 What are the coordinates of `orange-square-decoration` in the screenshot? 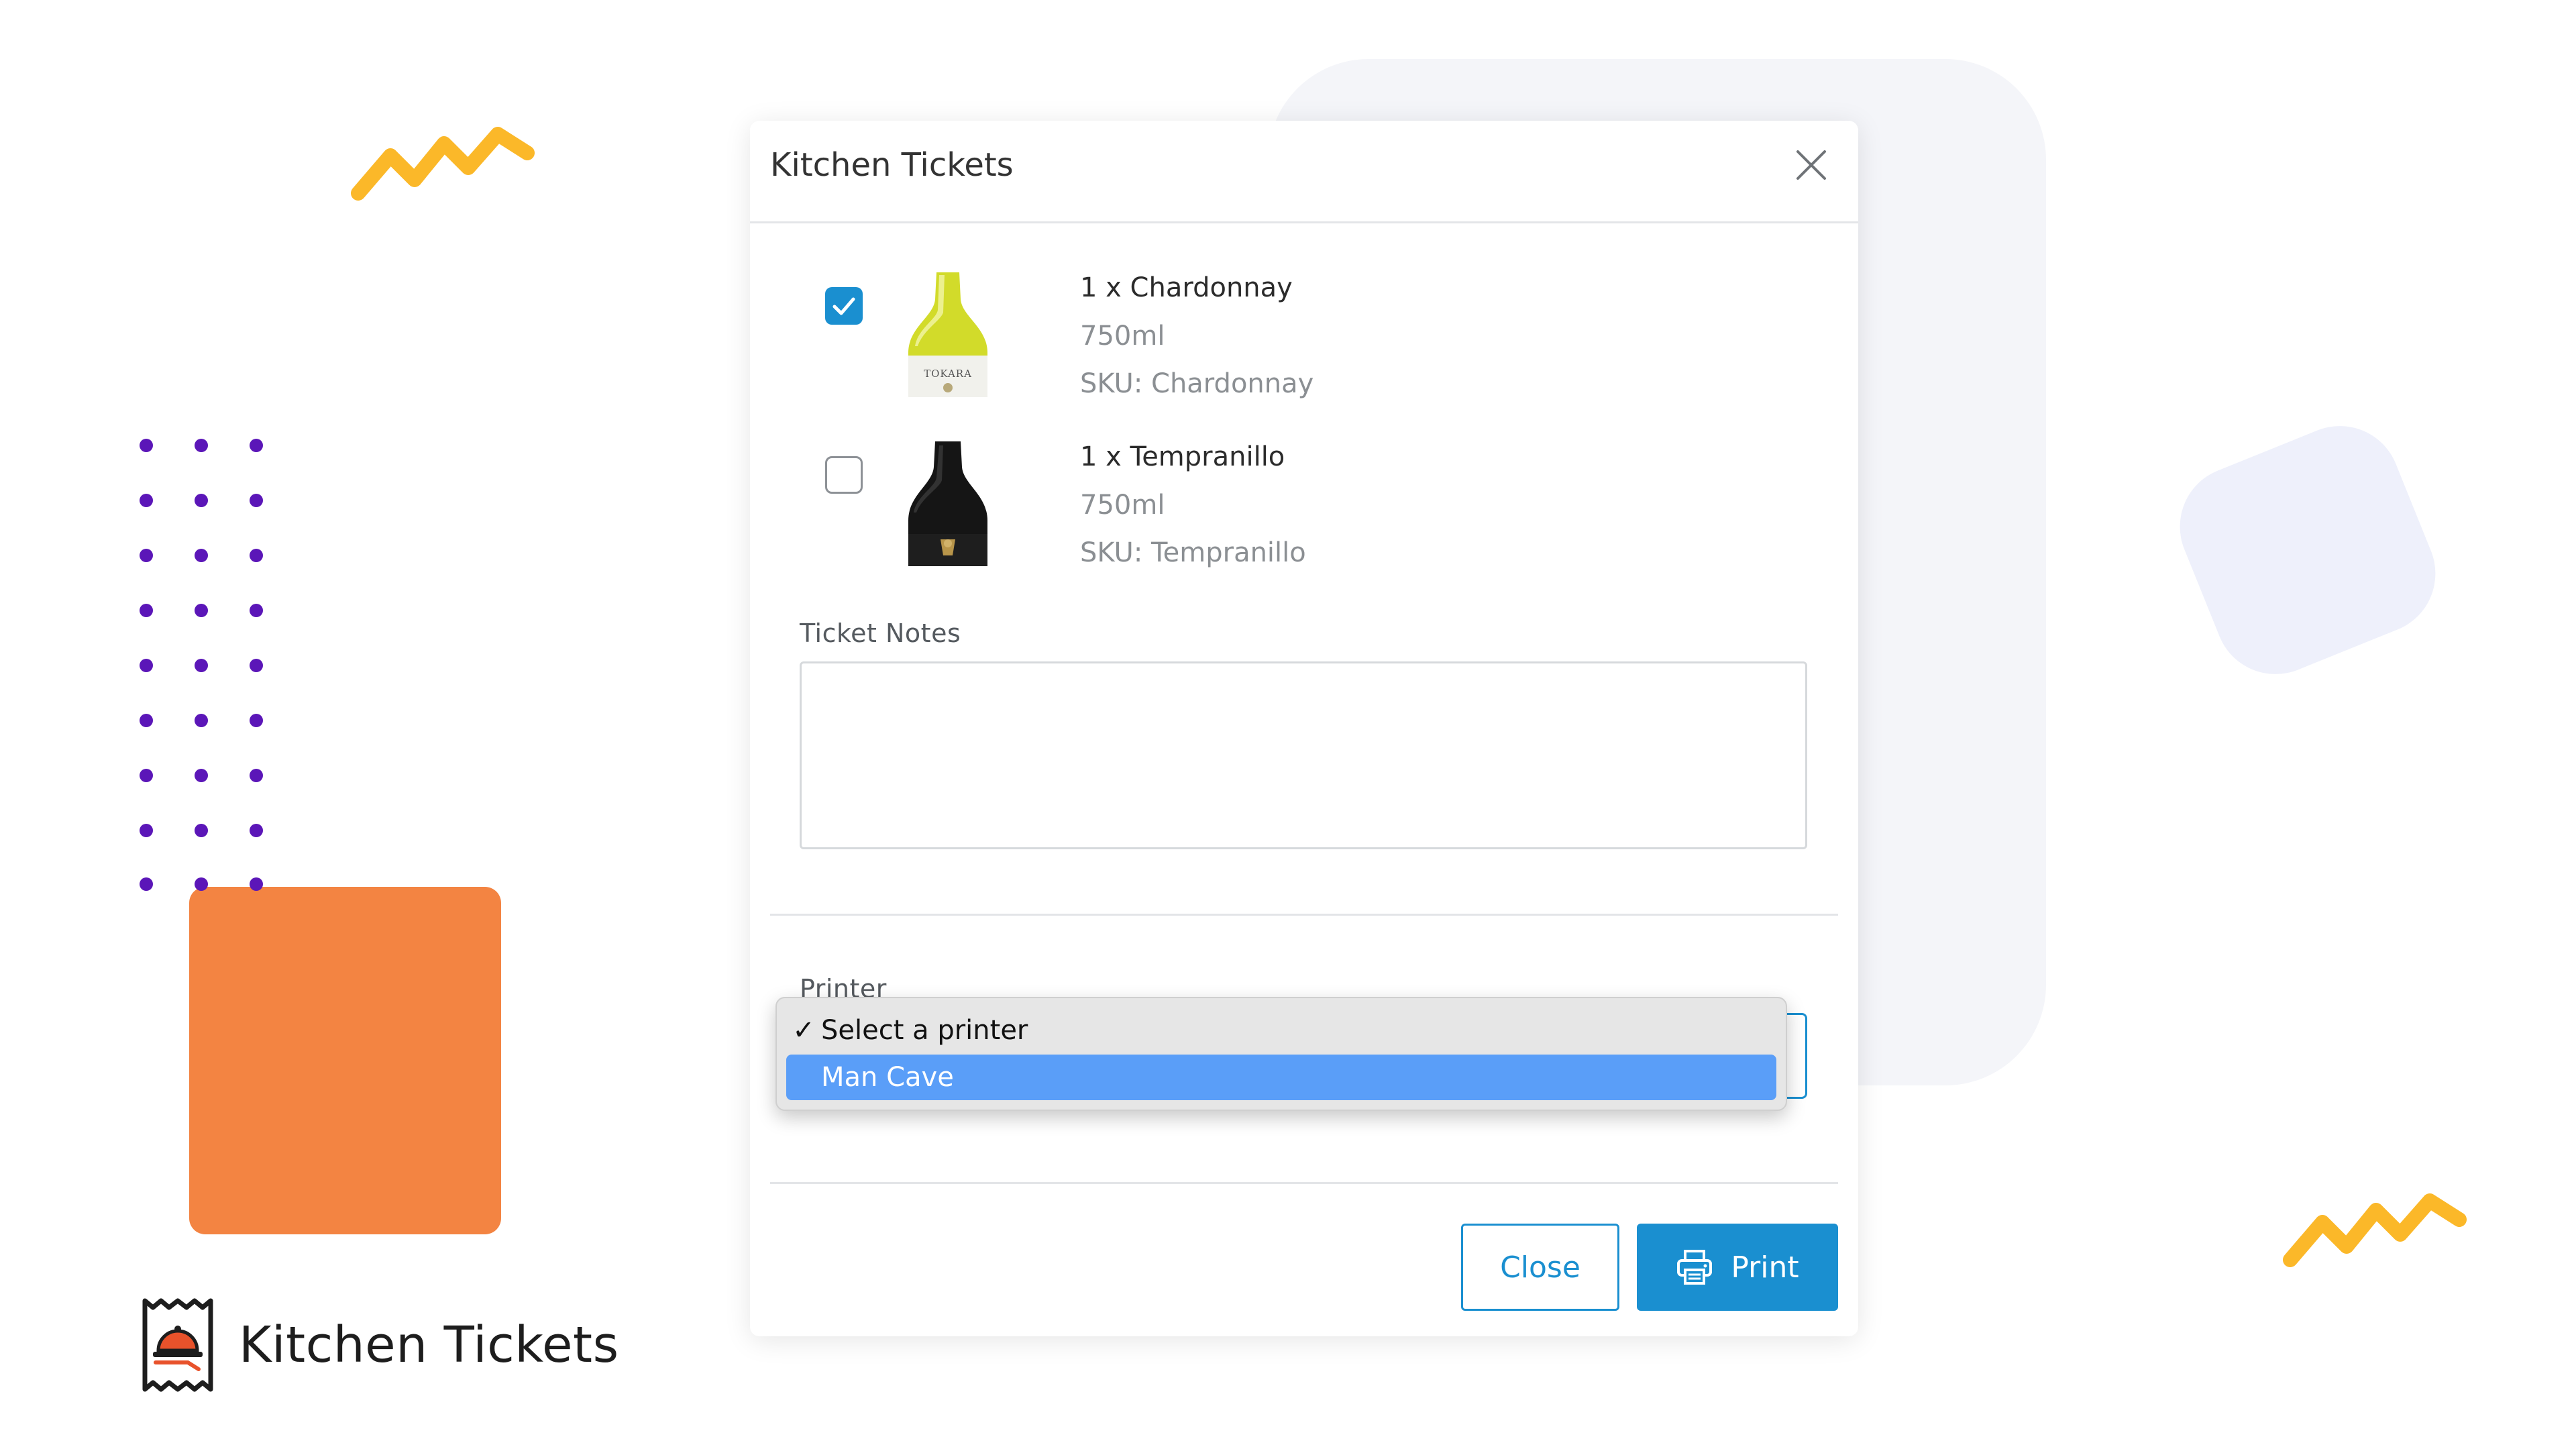 It's located at (345, 1060).